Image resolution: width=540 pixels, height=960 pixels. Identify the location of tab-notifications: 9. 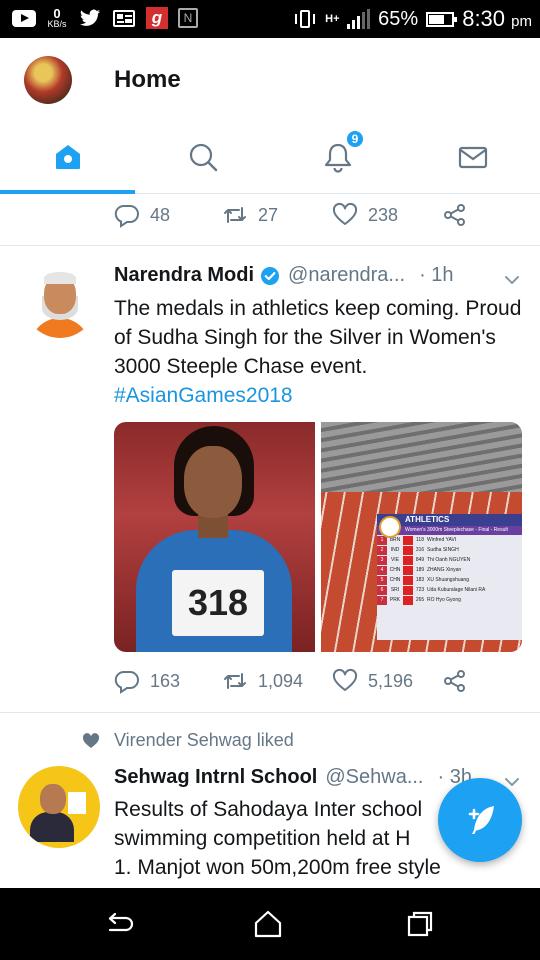
(337, 156).